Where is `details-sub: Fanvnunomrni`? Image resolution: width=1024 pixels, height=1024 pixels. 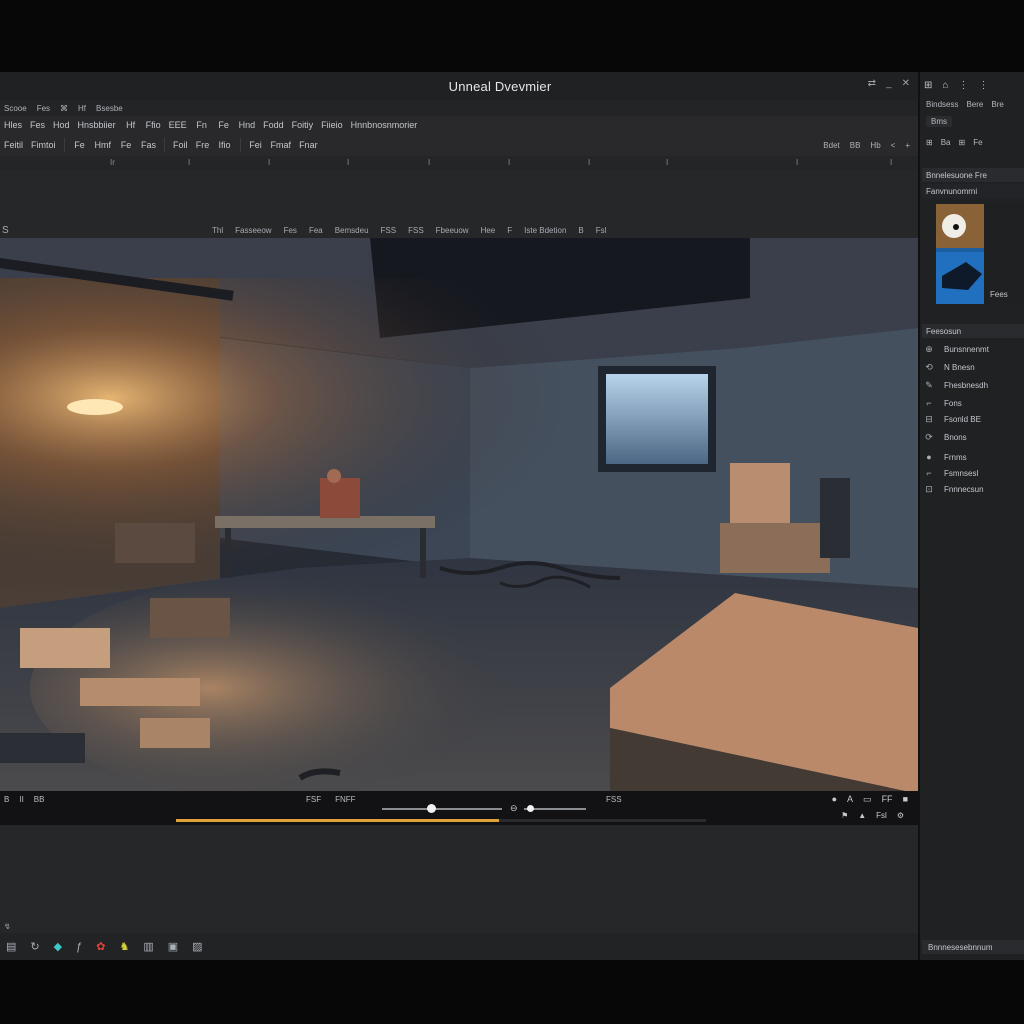 details-sub: Fanvnunomrni is located at coordinates (973, 191).